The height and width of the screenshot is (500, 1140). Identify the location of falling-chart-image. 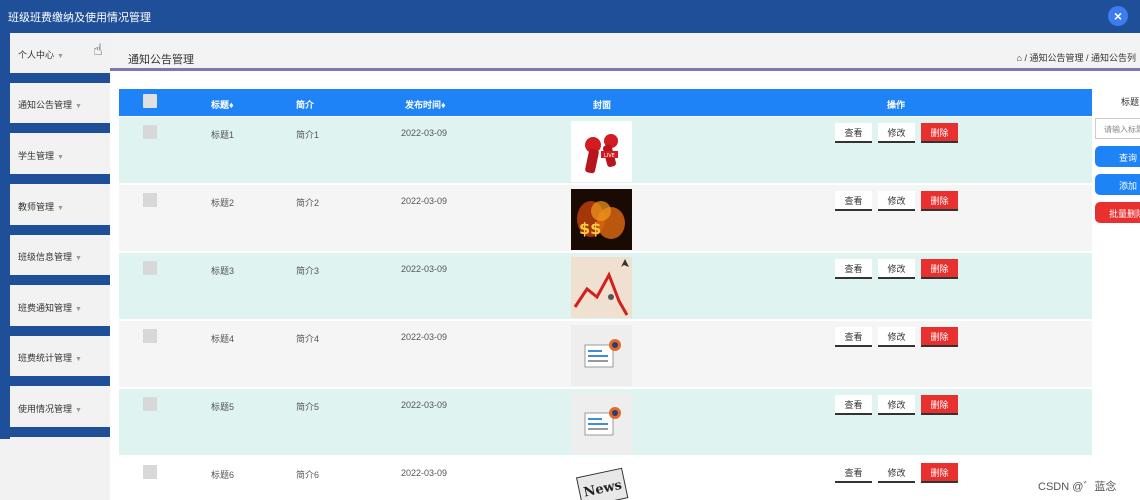
(601, 287).